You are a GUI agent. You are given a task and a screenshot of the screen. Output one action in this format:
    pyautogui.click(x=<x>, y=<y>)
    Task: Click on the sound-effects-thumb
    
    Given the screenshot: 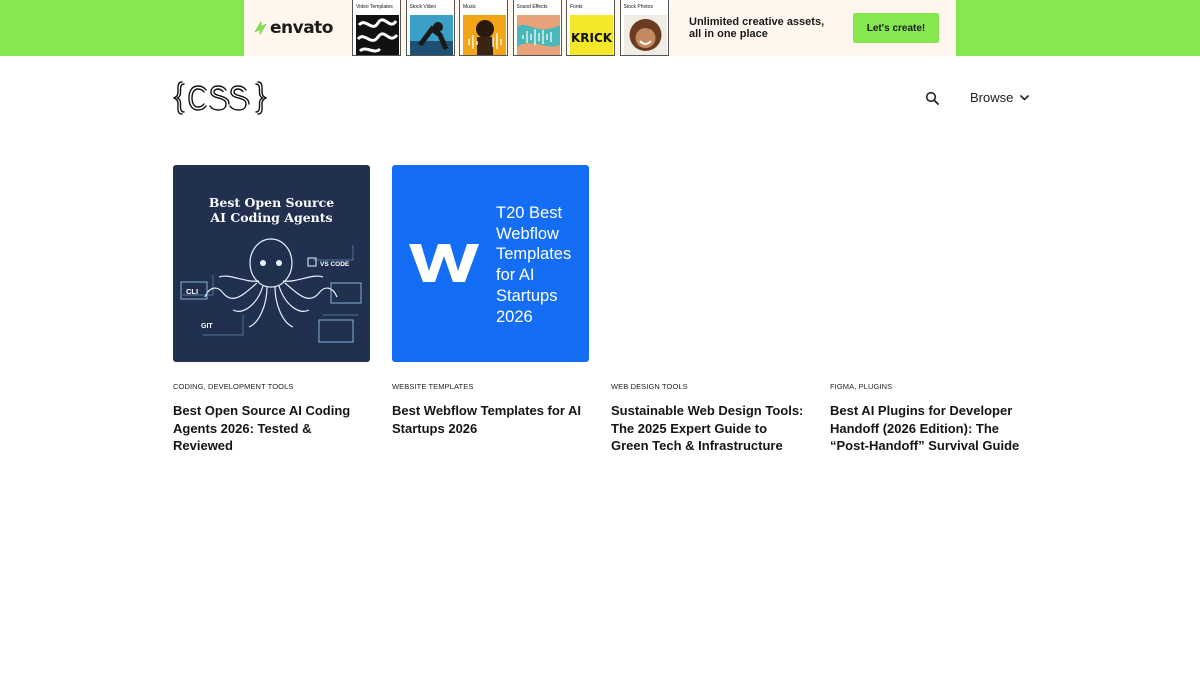 What is the action you would take?
    pyautogui.click(x=538, y=35)
    